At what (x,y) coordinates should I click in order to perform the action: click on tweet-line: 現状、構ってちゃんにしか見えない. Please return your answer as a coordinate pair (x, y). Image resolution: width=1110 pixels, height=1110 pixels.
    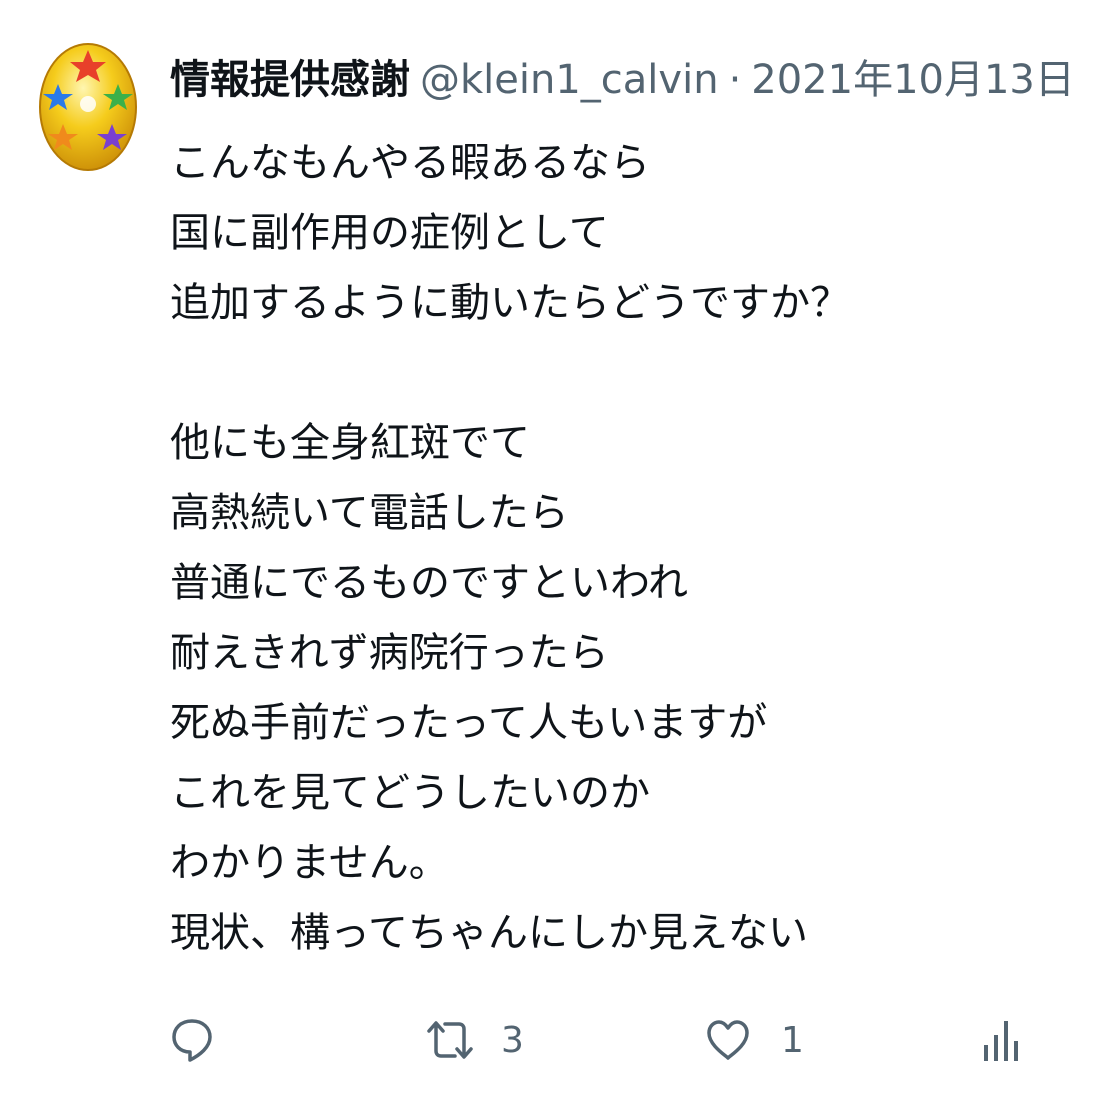
    Looking at the image, I should click on (489, 933).